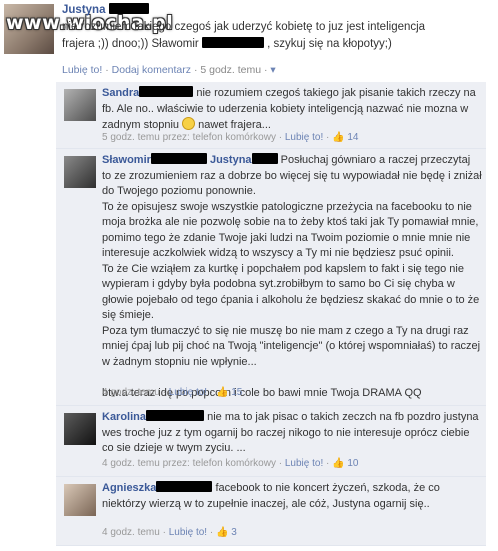 This screenshot has width=498, height=551. Describe the element at coordinates (126, 160) in the screenshot. I see `commenter-name: Sławomir` at that location.